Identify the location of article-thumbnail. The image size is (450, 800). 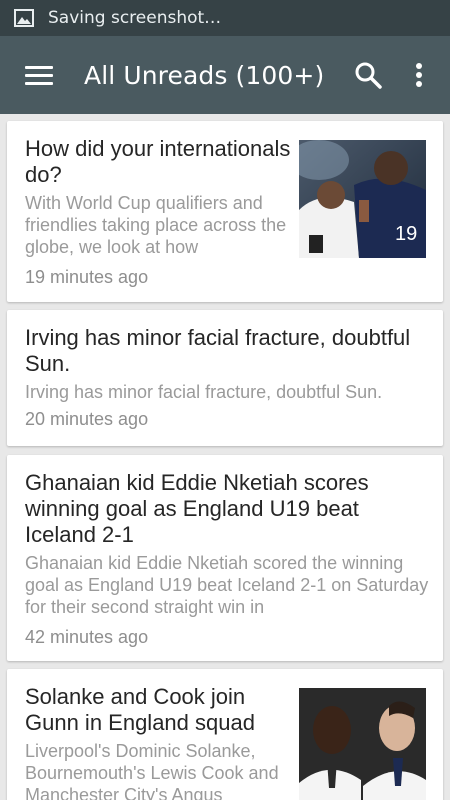
(362, 744).